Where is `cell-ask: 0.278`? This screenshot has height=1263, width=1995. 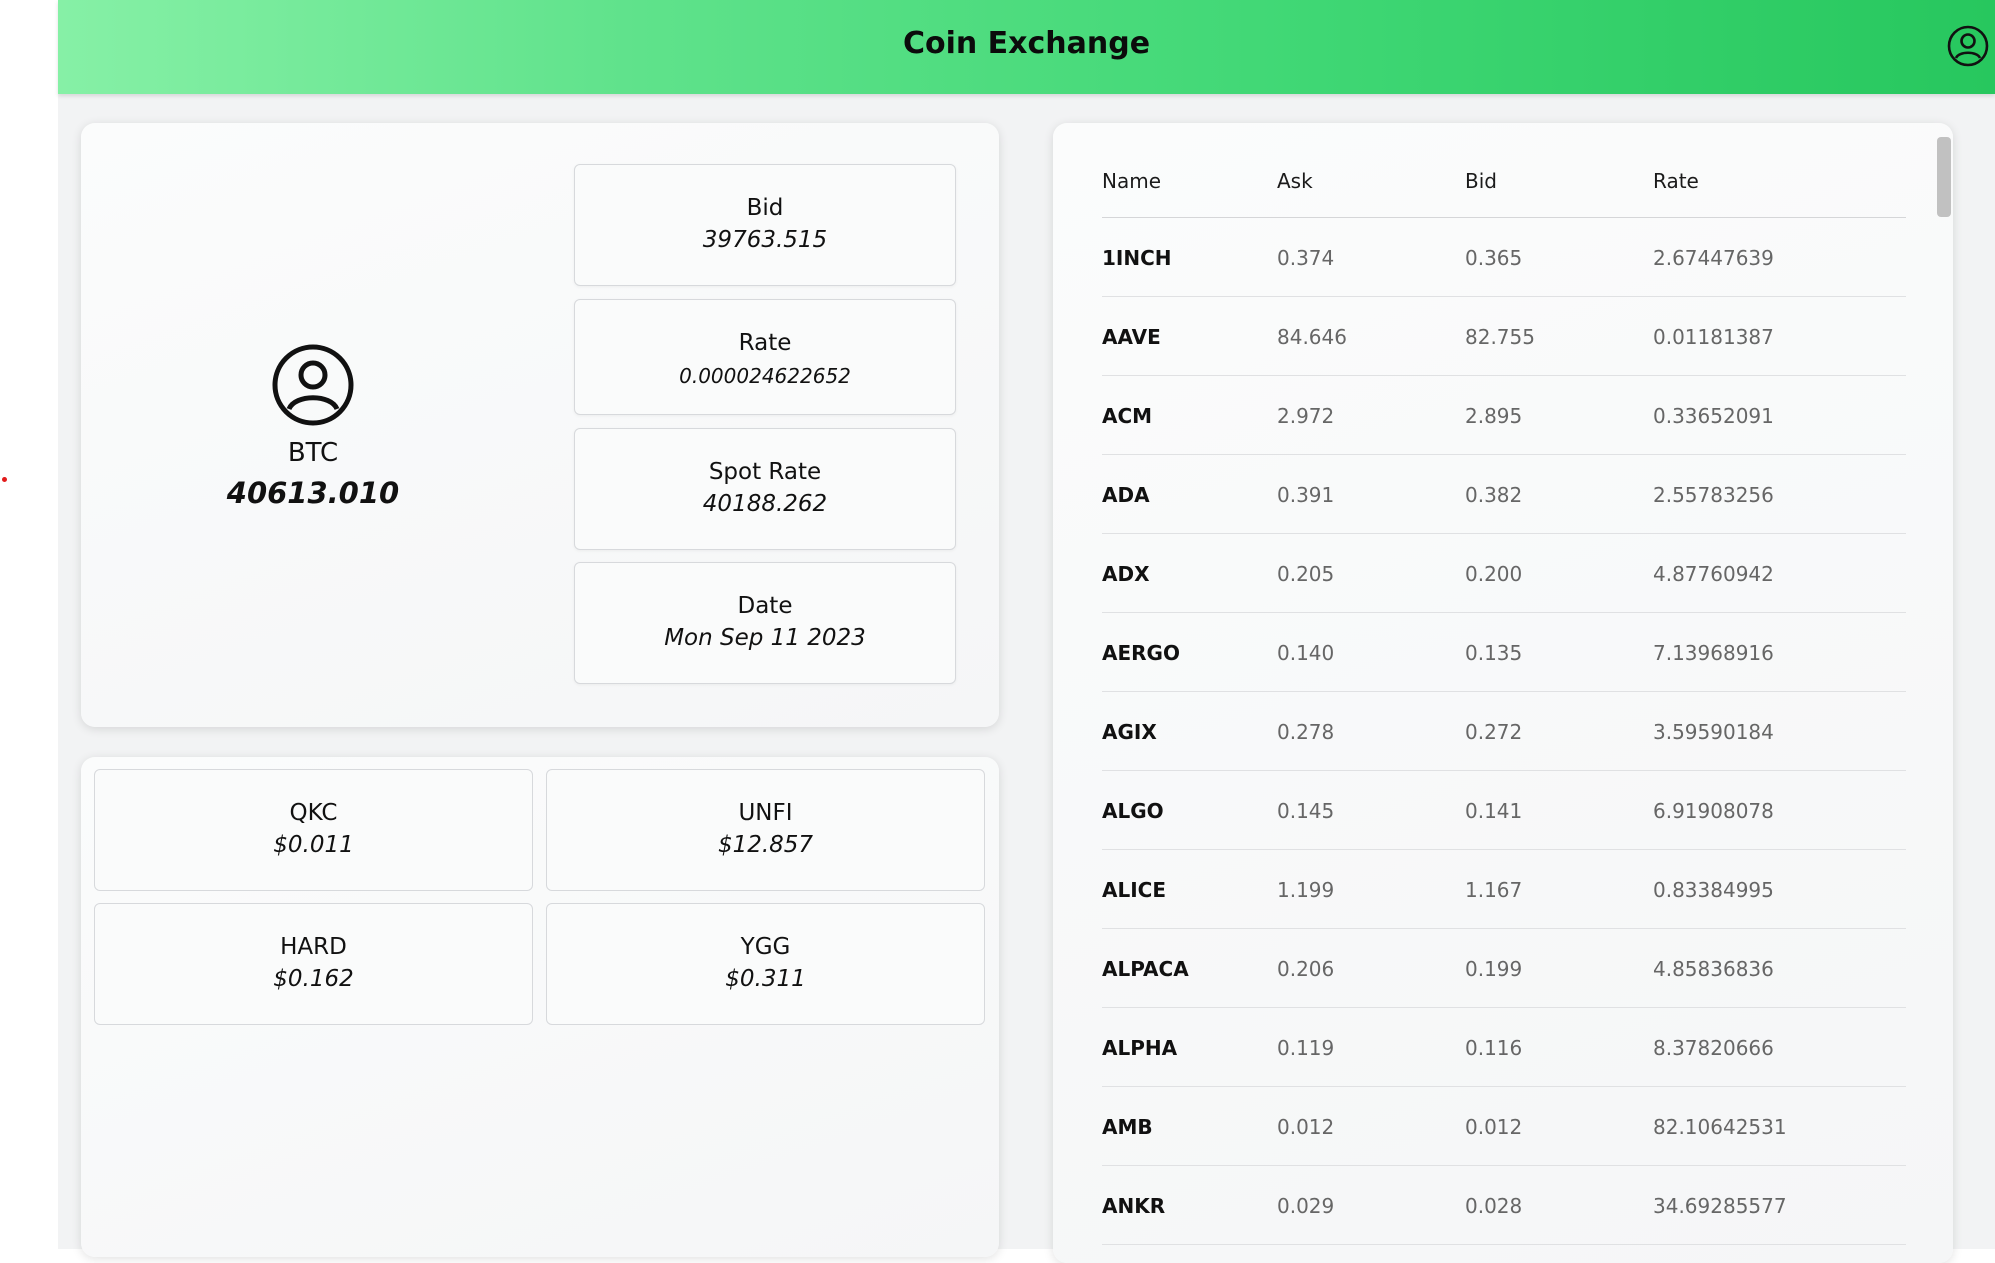
cell-ask: 0.278 is located at coordinates (1306, 732).